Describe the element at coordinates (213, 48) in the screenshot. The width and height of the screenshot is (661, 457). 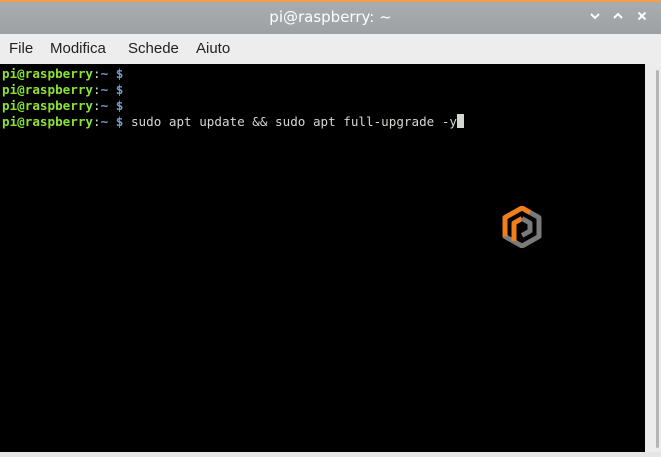
I see `menu-aiuto: Aiuto` at that location.